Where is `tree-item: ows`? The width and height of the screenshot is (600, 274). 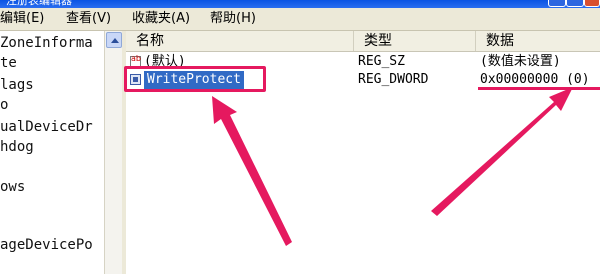
tree-item: ows is located at coordinates (12, 187).